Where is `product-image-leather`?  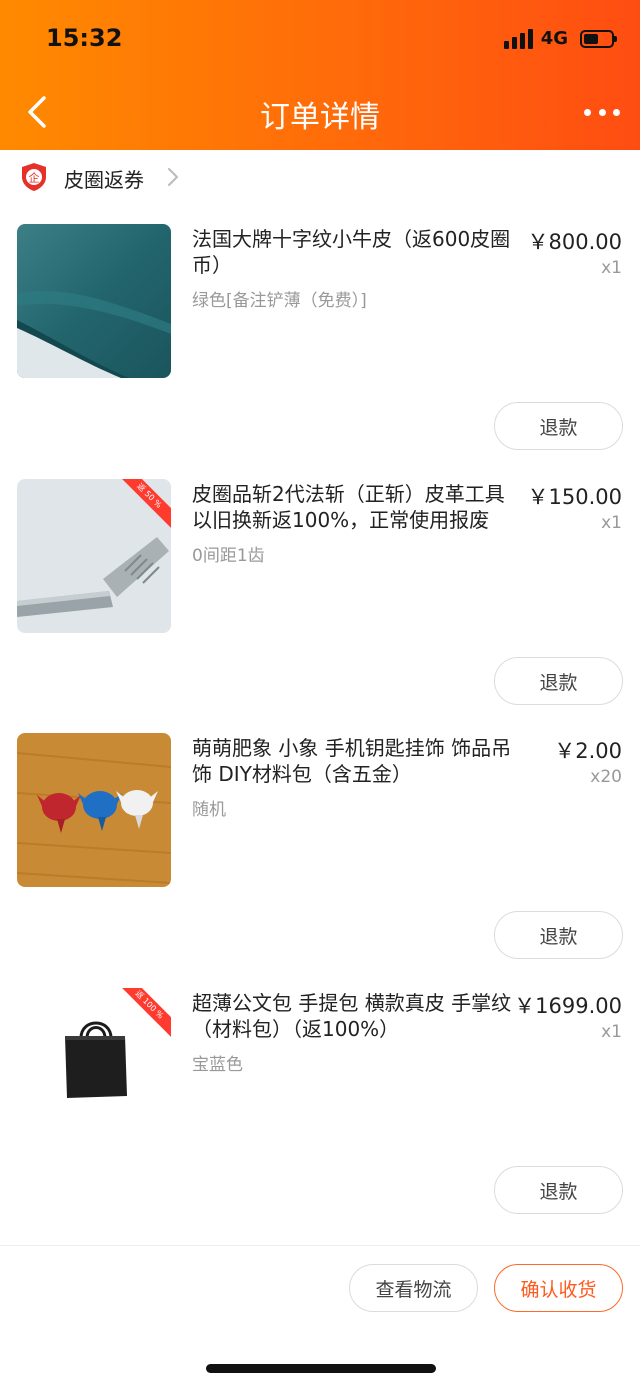 product-image-leather is located at coordinates (94, 301).